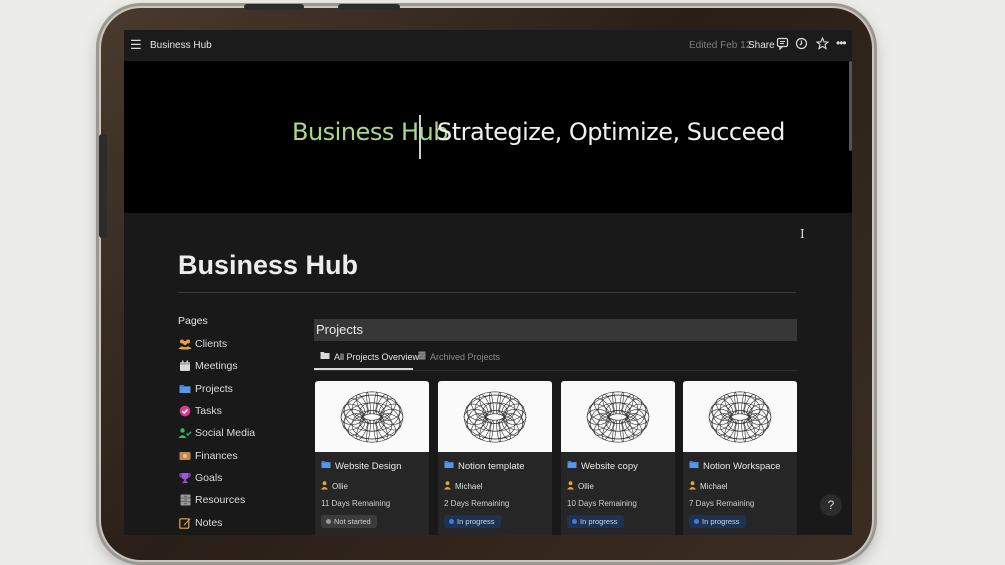  What do you see at coordinates (268, 265) in the screenshot?
I see `page-title: Business Hub` at bounding box center [268, 265].